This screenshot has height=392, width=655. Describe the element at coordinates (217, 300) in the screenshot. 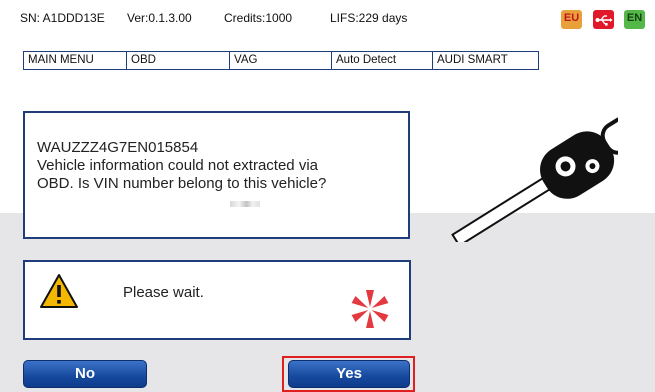

I see `wait-dialog: Please wait.` at that location.